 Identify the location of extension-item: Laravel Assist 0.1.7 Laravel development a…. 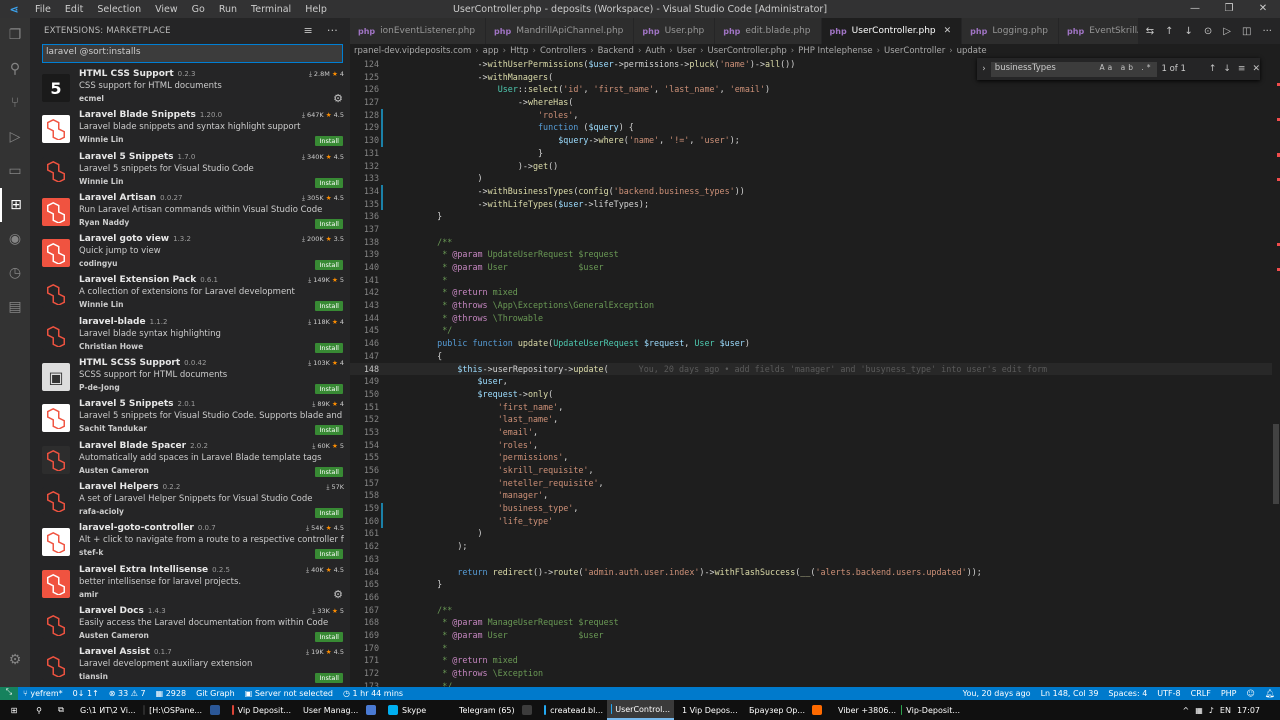
(190, 666).